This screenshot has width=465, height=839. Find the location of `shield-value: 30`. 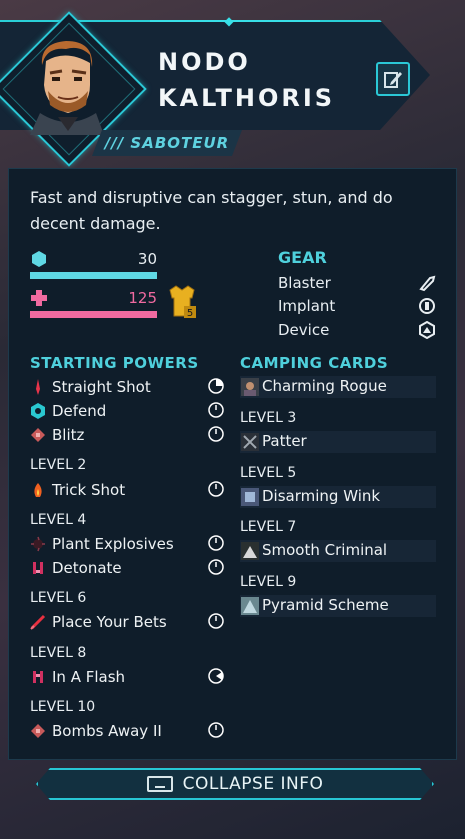

shield-value: 30 is located at coordinates (147, 259).